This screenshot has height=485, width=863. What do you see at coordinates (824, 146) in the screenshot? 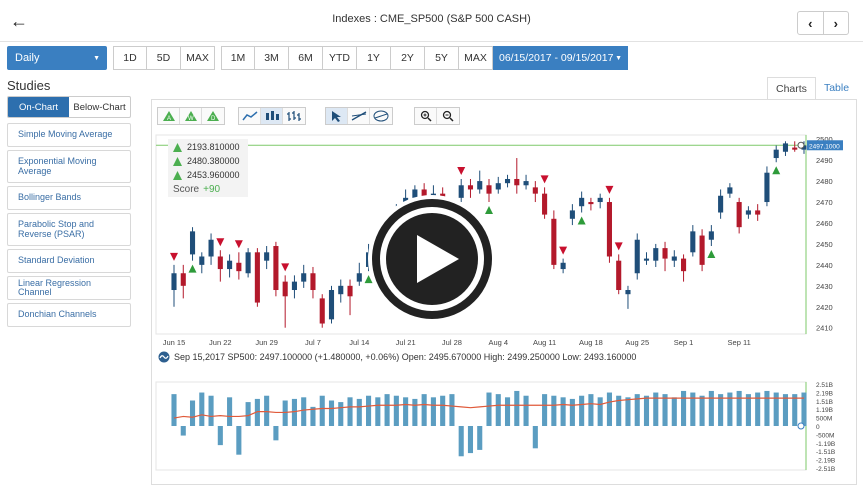
I see `price-label: 2497.1000` at bounding box center [824, 146].